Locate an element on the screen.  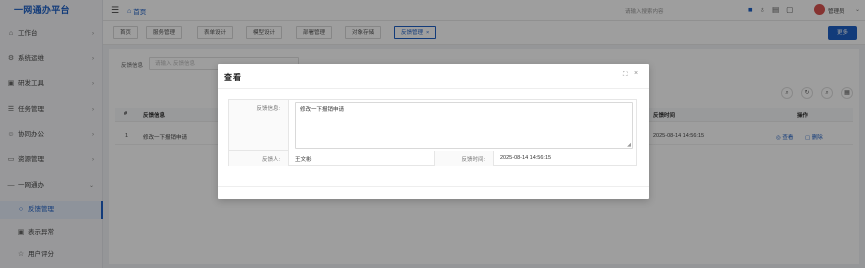
maximize-icon: ⛶ is located at coordinates (625, 75).